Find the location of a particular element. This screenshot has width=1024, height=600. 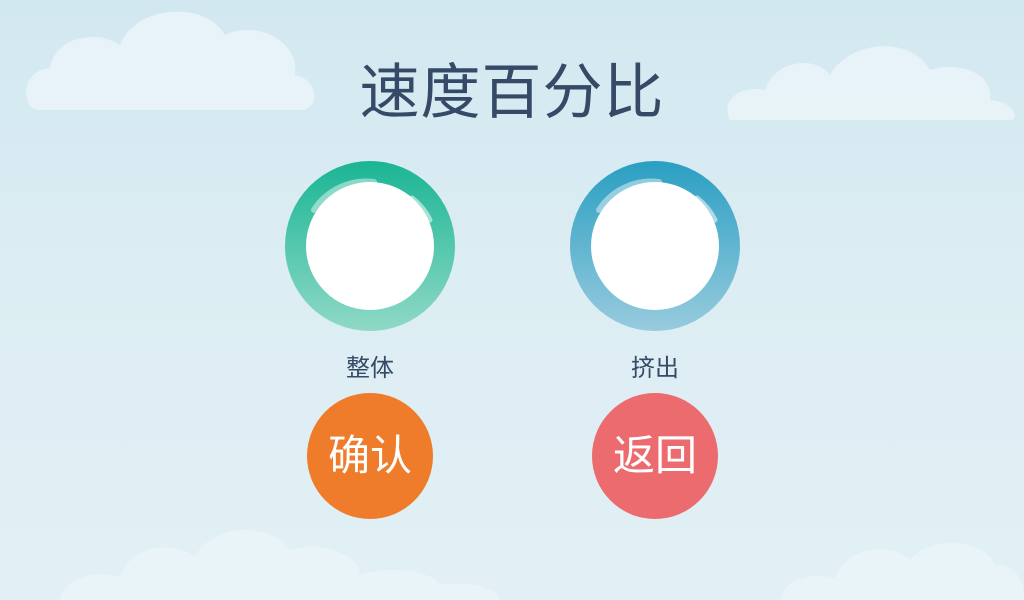

extrude-label: 挤出 is located at coordinates (655, 368).